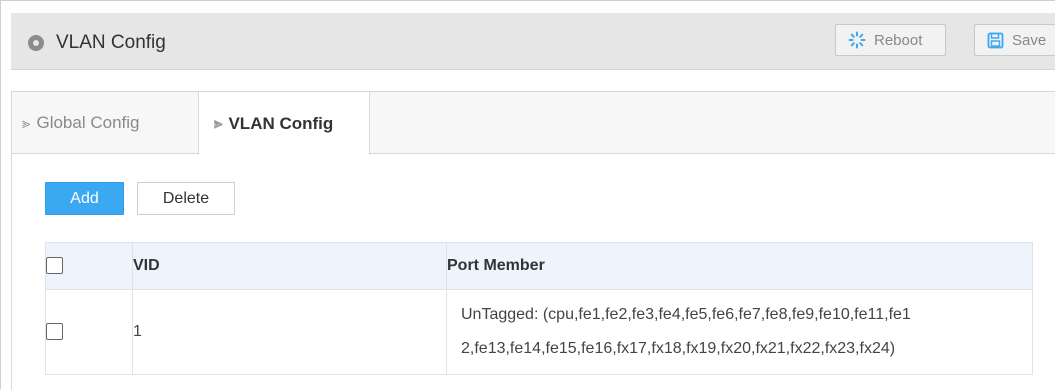 The image size is (1055, 390). Describe the element at coordinates (739, 266) in the screenshot. I see `column-header-port-member: Port Member` at that location.